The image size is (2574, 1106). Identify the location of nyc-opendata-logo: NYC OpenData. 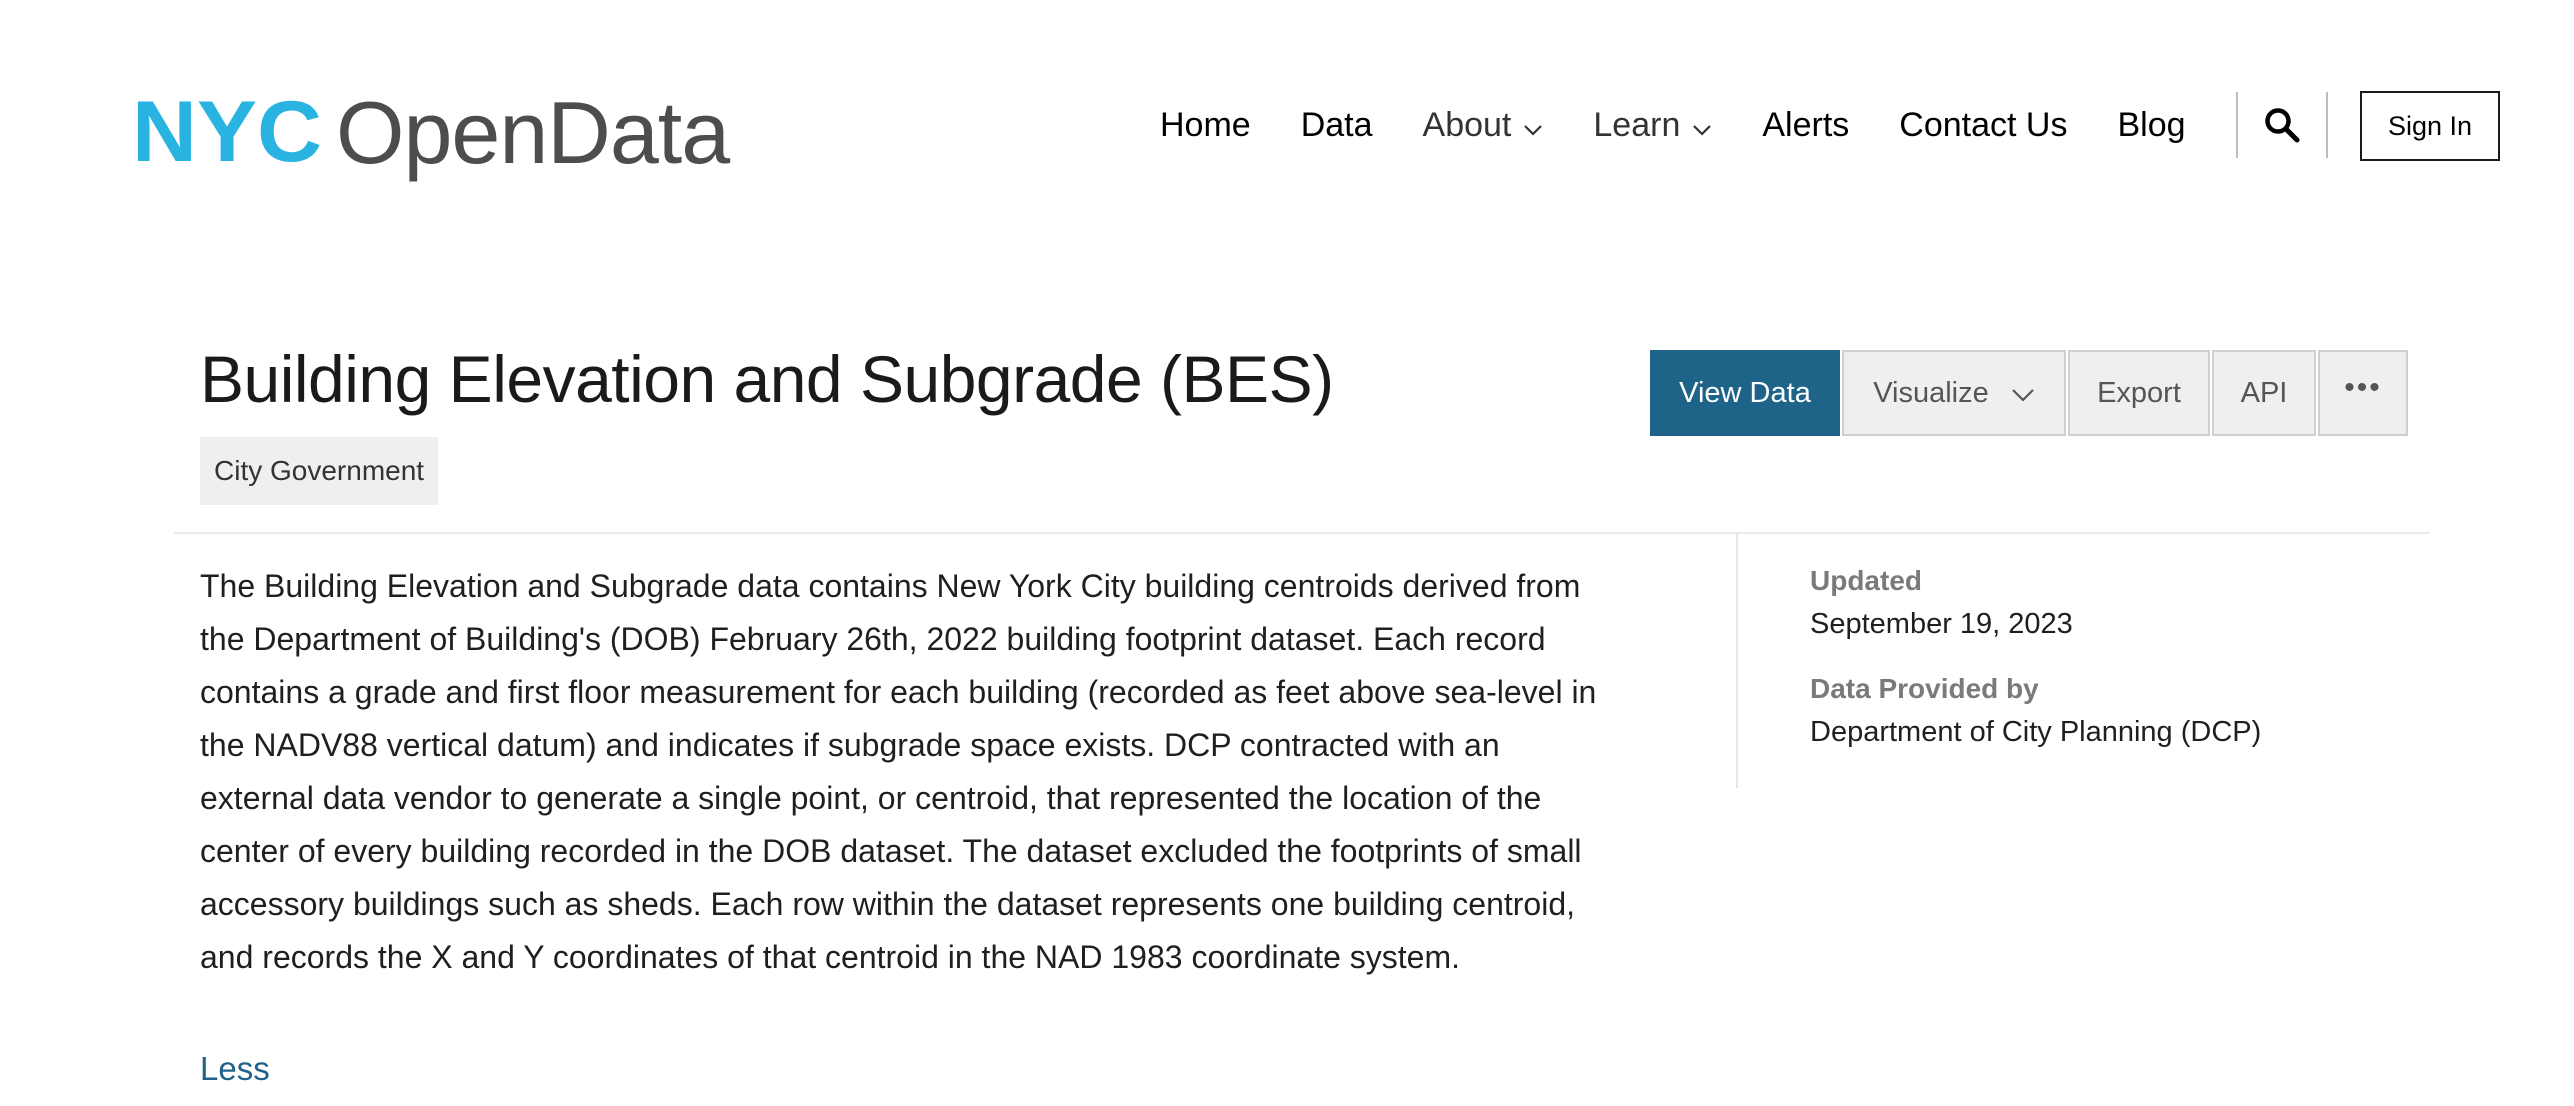
(432, 132).